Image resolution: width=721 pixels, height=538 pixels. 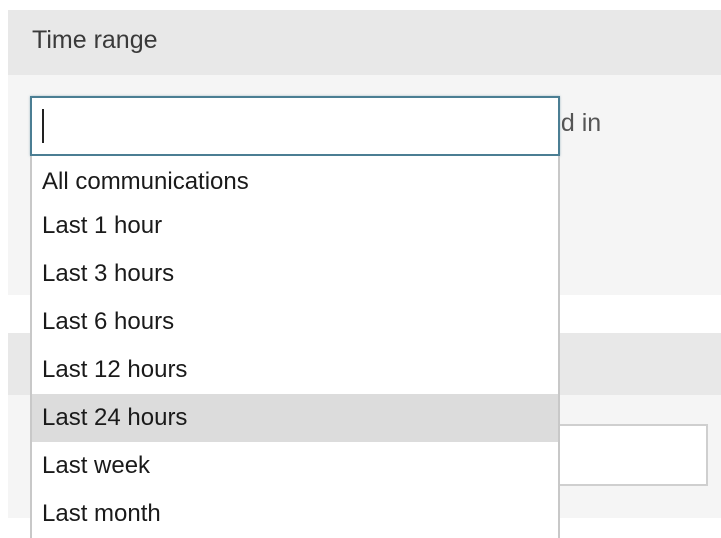 I want to click on option-last-12-hours: Last 12 hours, so click(x=295, y=370).